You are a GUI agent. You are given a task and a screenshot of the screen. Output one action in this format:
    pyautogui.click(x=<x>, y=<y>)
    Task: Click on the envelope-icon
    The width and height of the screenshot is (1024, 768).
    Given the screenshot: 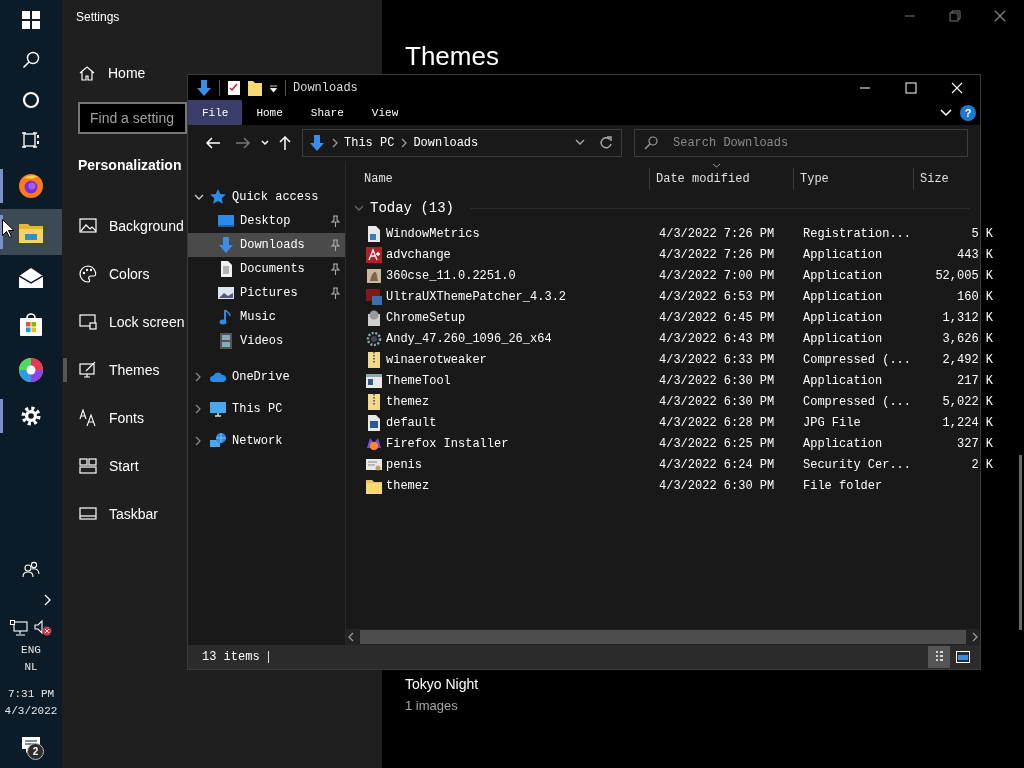 What is the action you would take?
    pyautogui.click(x=31, y=278)
    